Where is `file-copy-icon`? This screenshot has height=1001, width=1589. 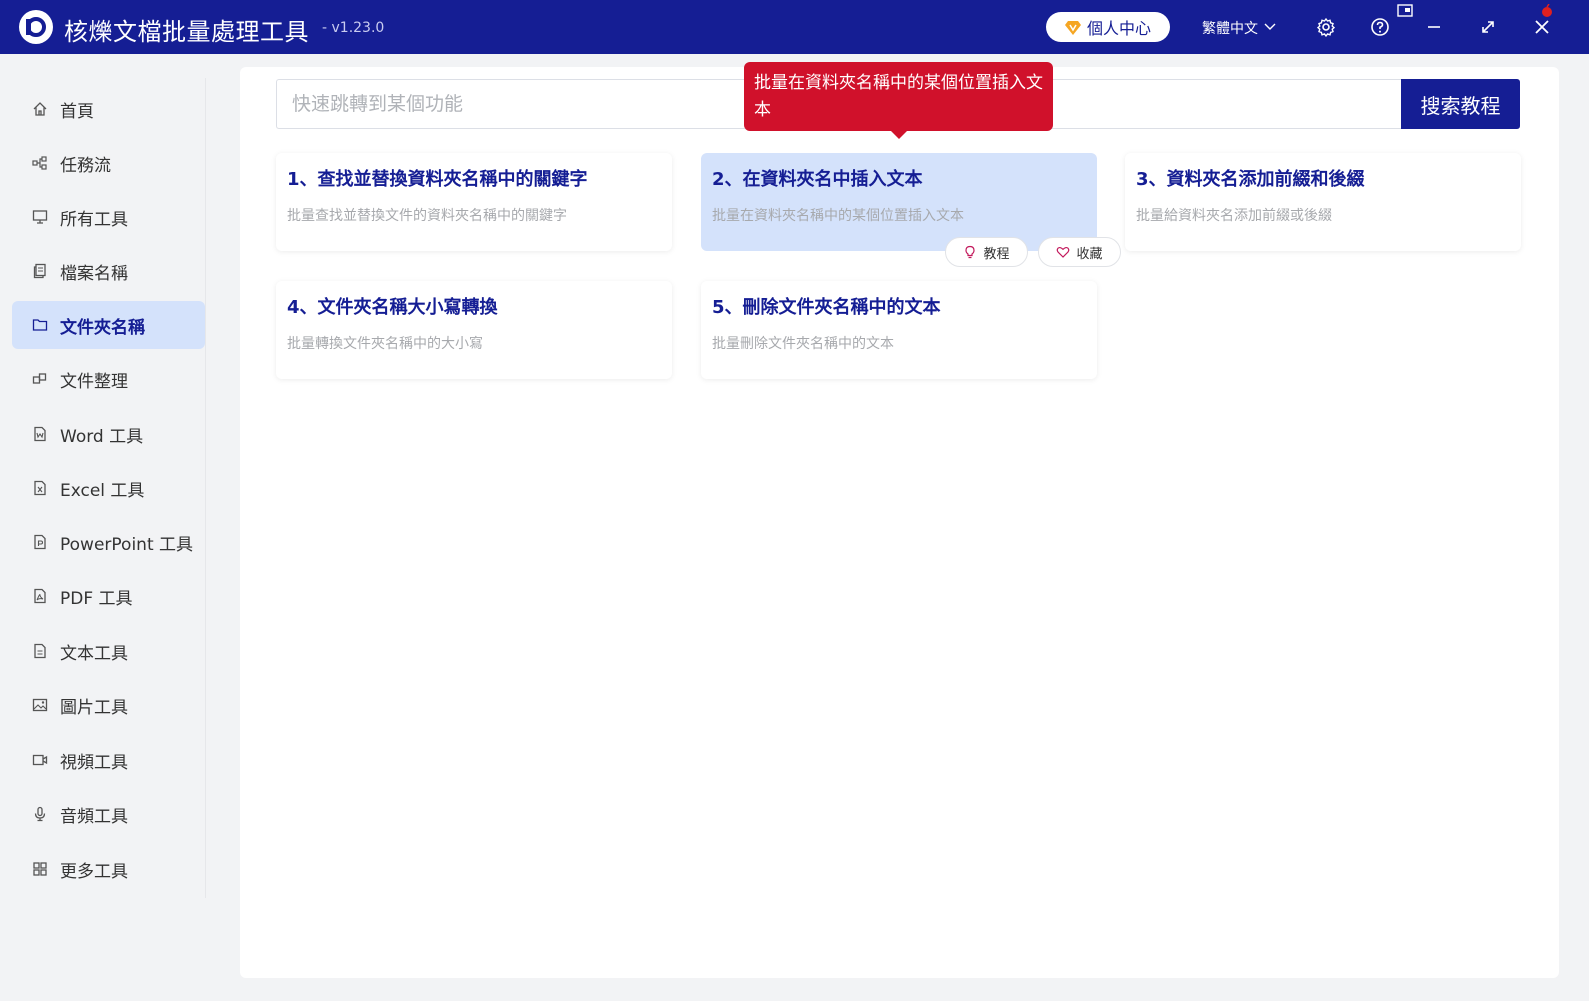
file-copy-icon is located at coordinates (40, 271).